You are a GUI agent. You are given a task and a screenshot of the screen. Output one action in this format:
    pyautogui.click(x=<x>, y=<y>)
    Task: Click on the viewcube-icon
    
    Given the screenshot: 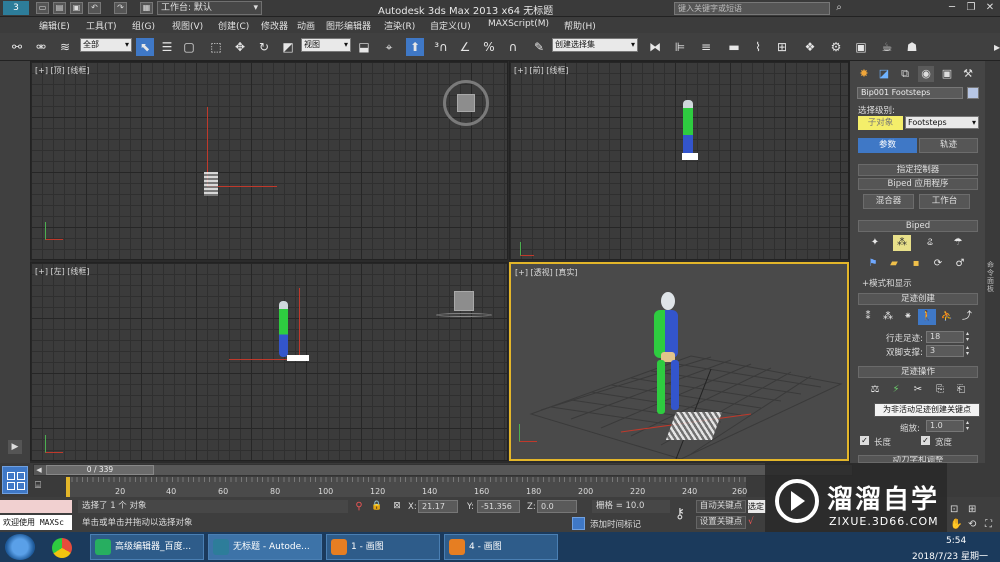 What is the action you would take?
    pyautogui.click(x=466, y=103)
    